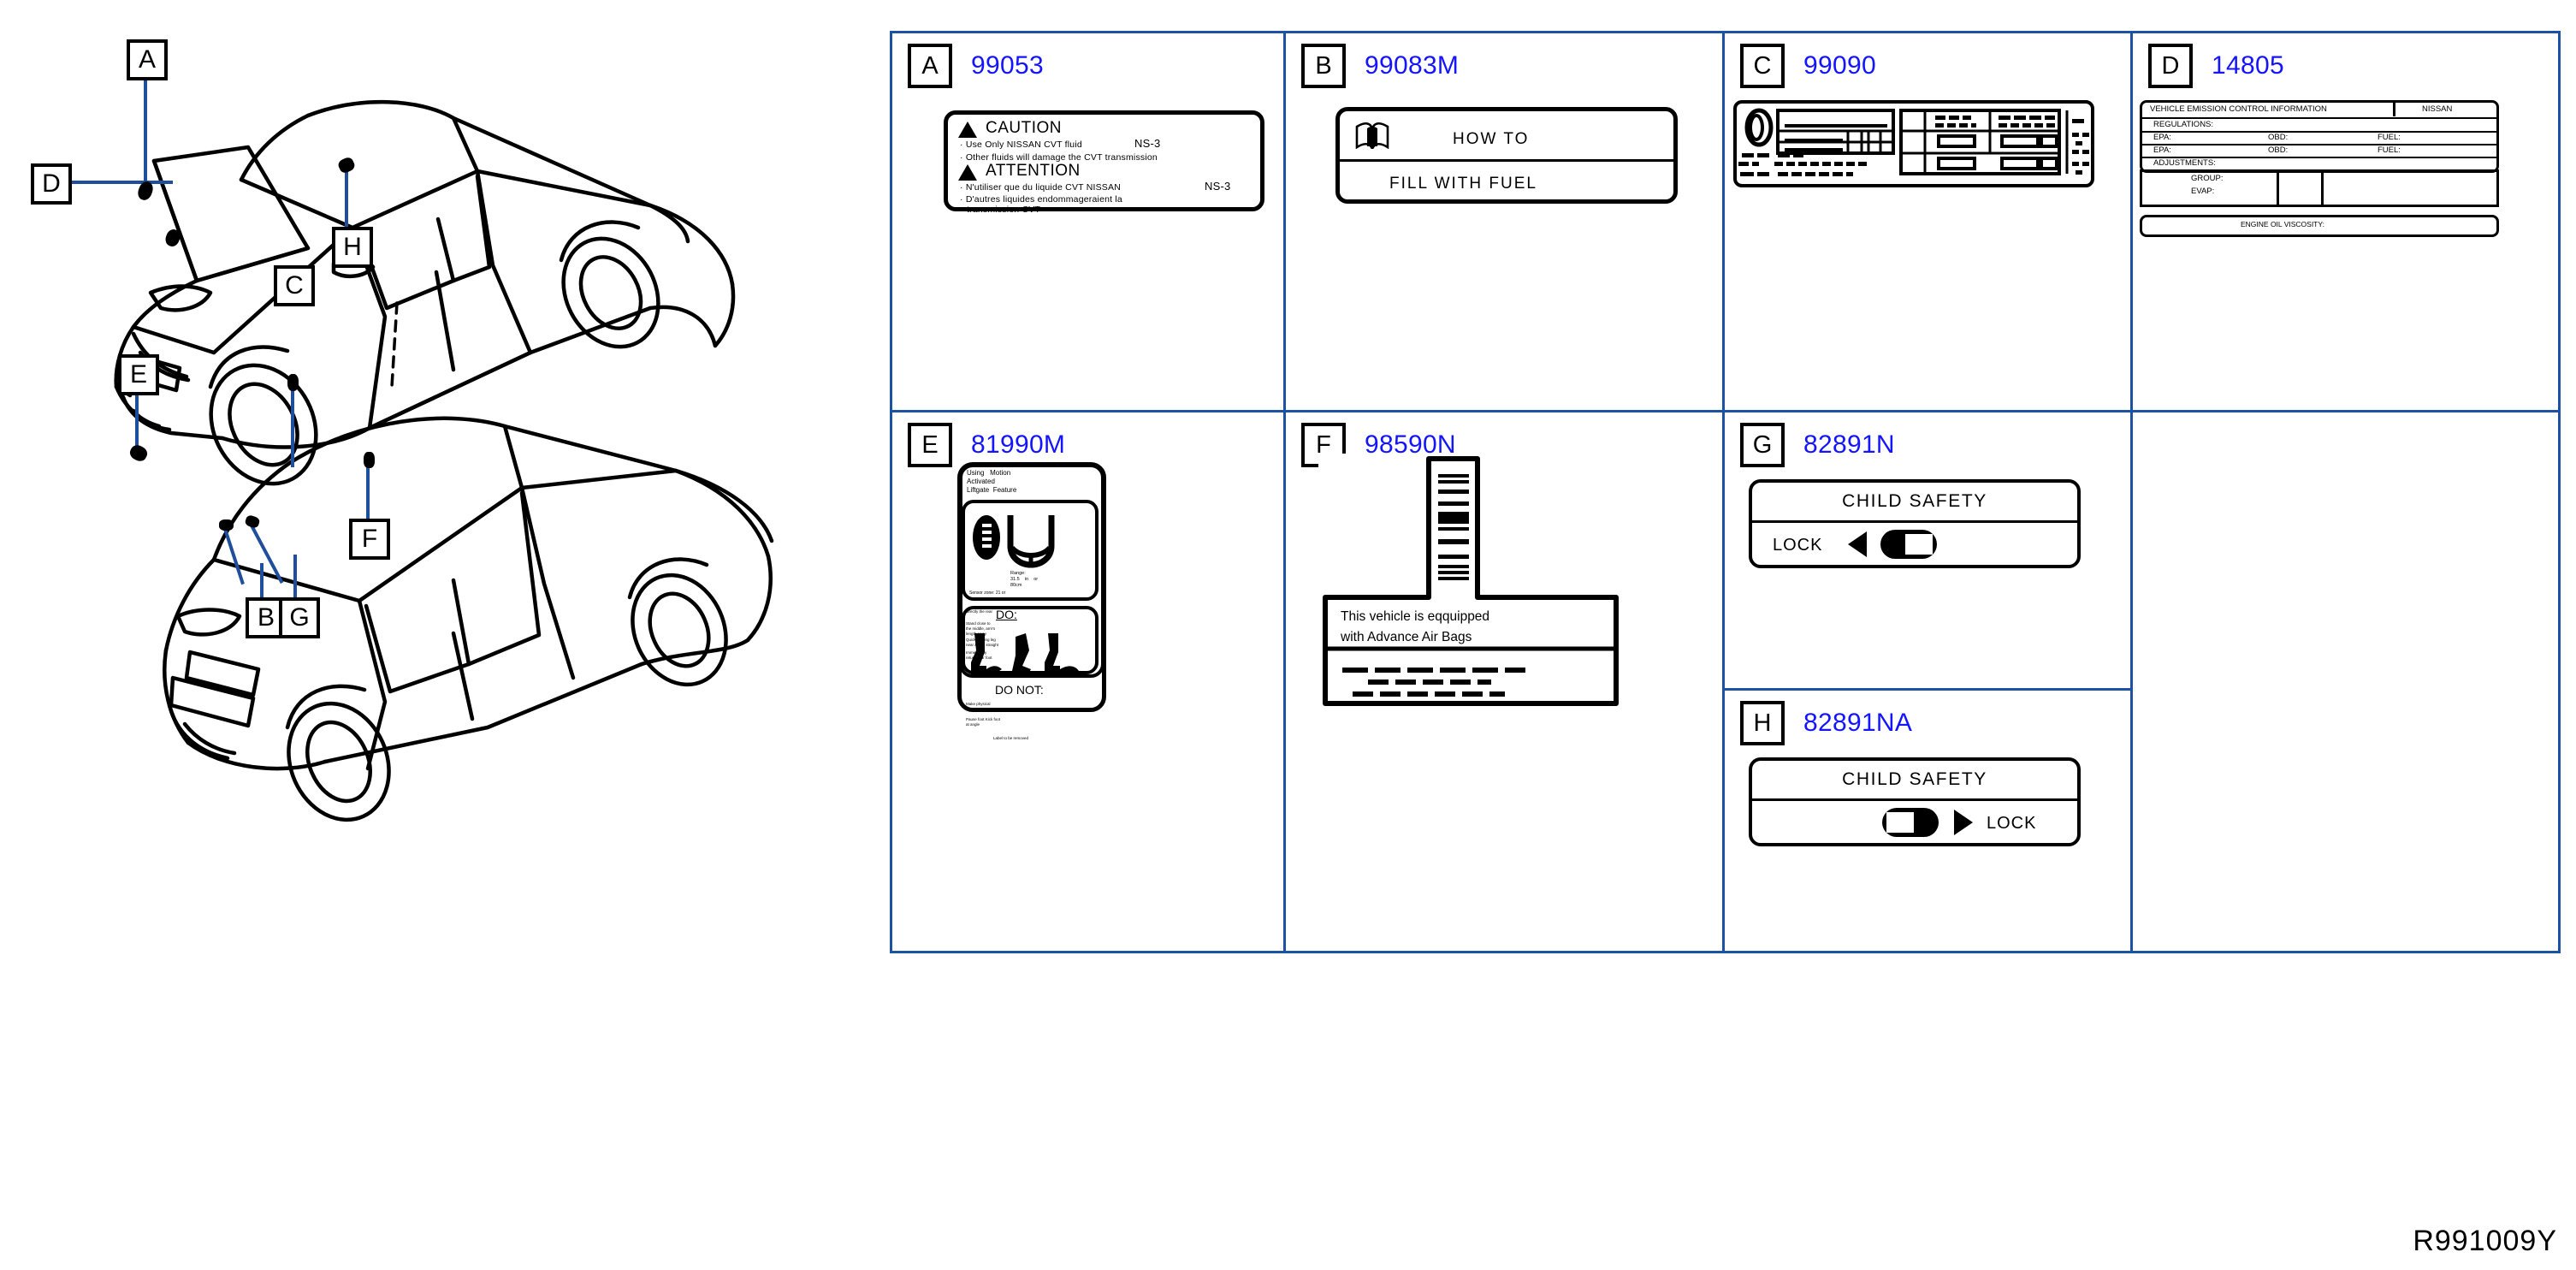 Image resolution: width=2576 pixels, height=1270 pixels. I want to click on callout-box-F: F, so click(369, 539).